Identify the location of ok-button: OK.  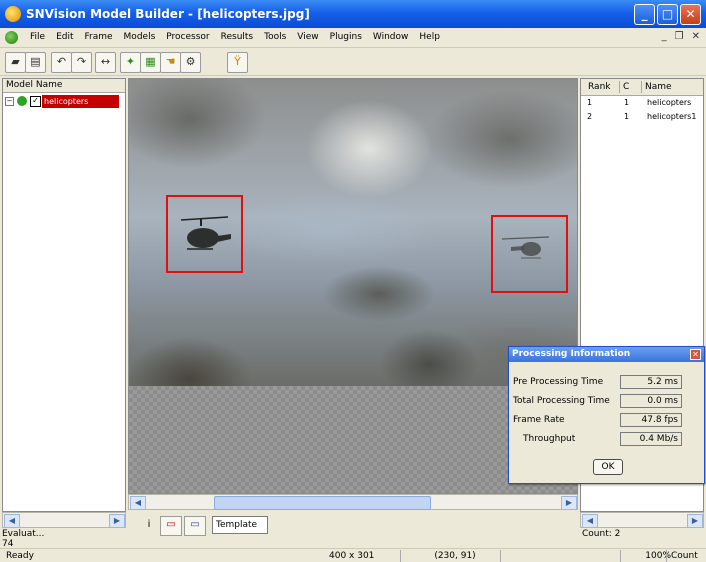
(608, 467).